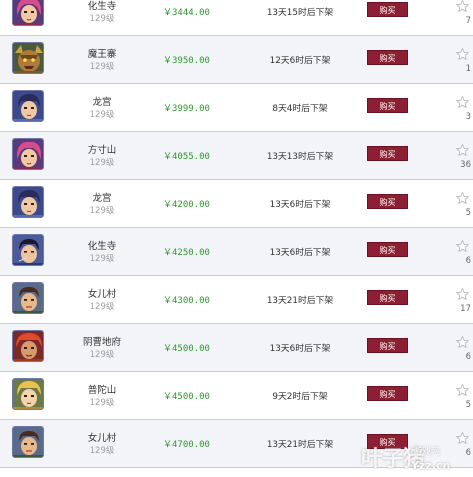 The height and width of the screenshot is (477, 473). What do you see at coordinates (236, 300) in the screenshot?
I see `table-row: 女儿村 129级 ￥4300.00 13天21时后下架 购买 17` at bounding box center [236, 300].